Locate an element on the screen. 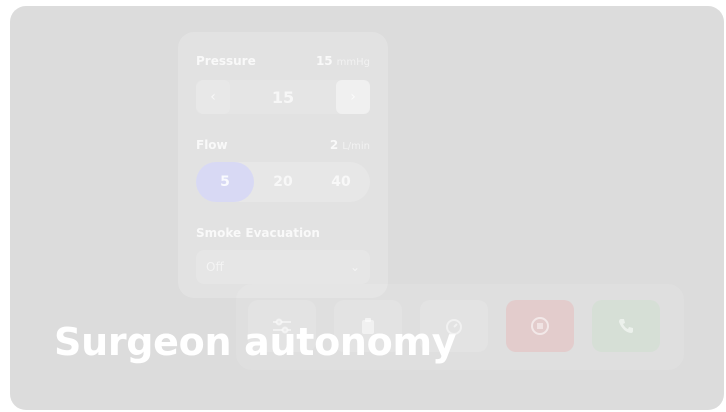 This screenshot has height=412, width=726. smoke-evacuation-select: Off ⌄ is located at coordinates (283, 267).